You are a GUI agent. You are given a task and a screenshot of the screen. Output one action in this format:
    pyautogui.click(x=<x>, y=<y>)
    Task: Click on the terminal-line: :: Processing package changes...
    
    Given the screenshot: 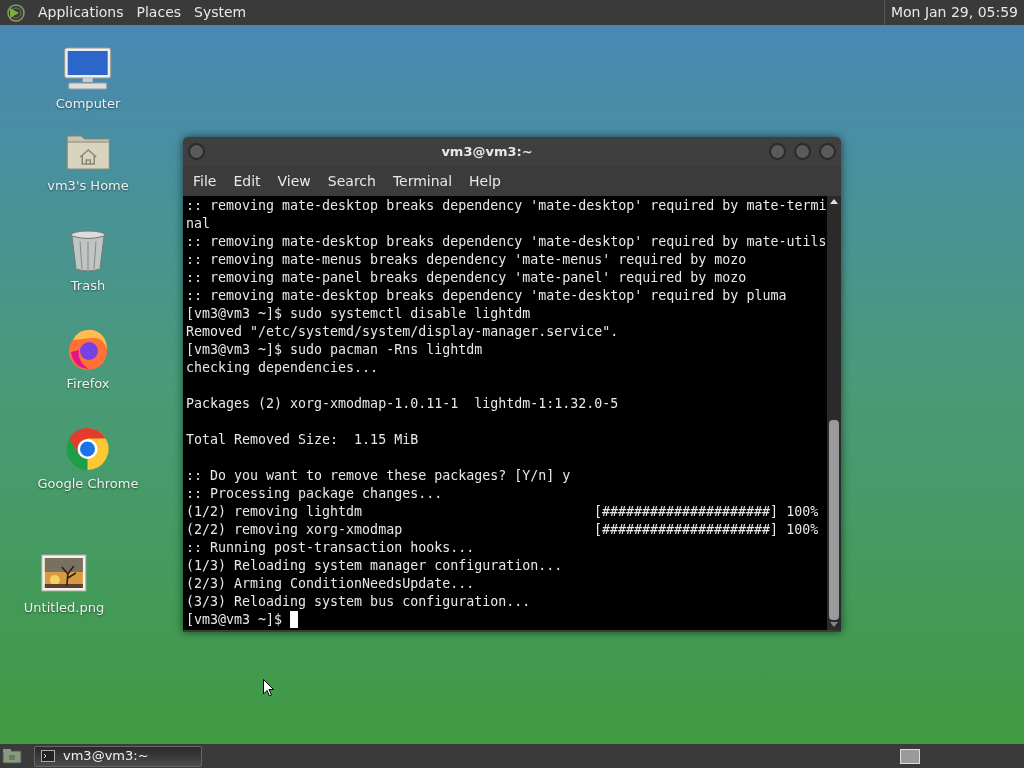 What is the action you would take?
    pyautogui.click(x=314, y=494)
    